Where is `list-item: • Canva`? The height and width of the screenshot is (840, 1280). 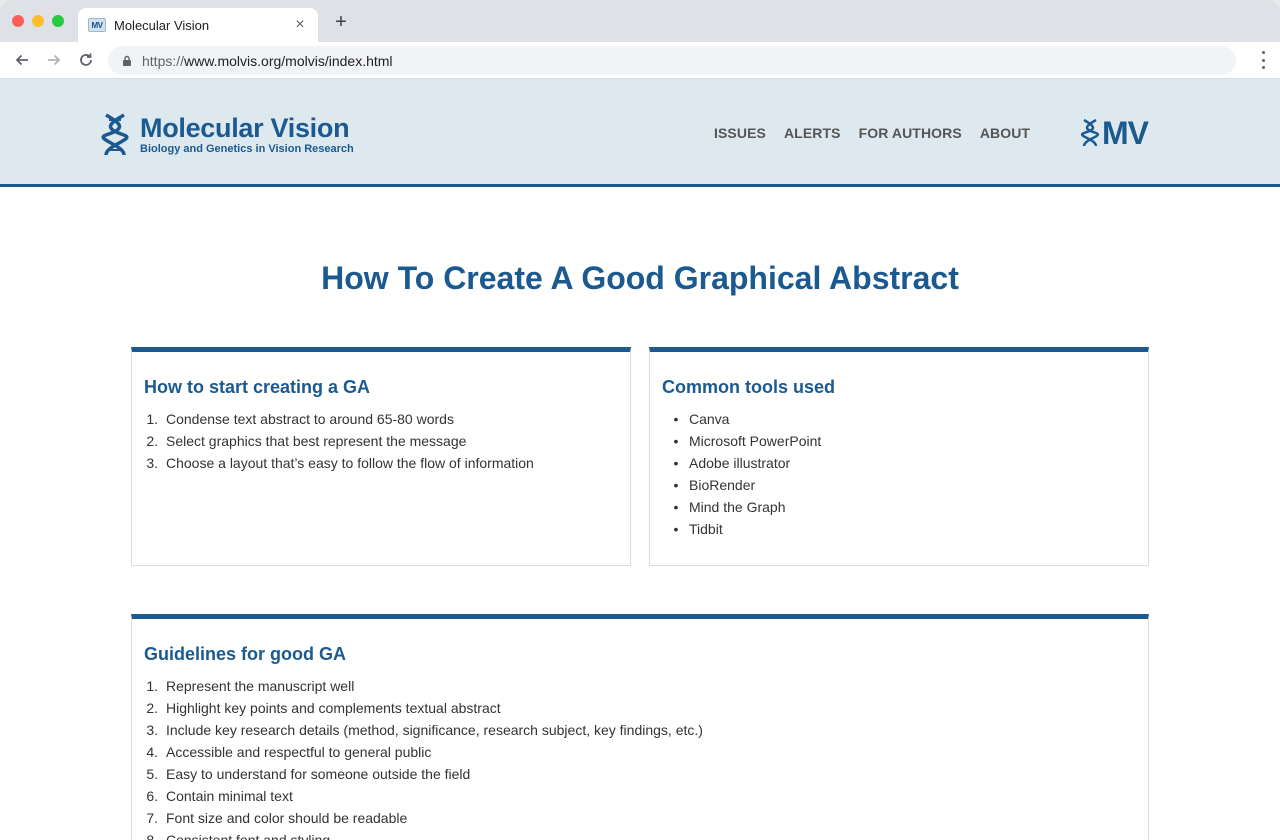
list-item: • Canva is located at coordinates (701, 419).